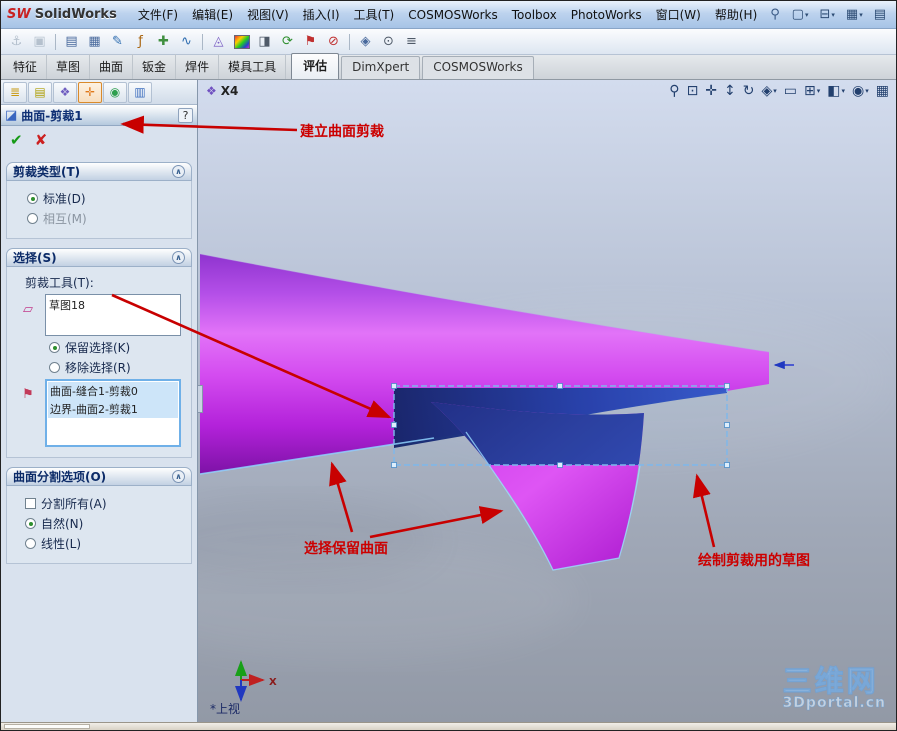 This screenshot has width=897, height=731. What do you see at coordinates (388, 42) in the screenshot?
I see `target-icon: ⊙` at bounding box center [388, 42].